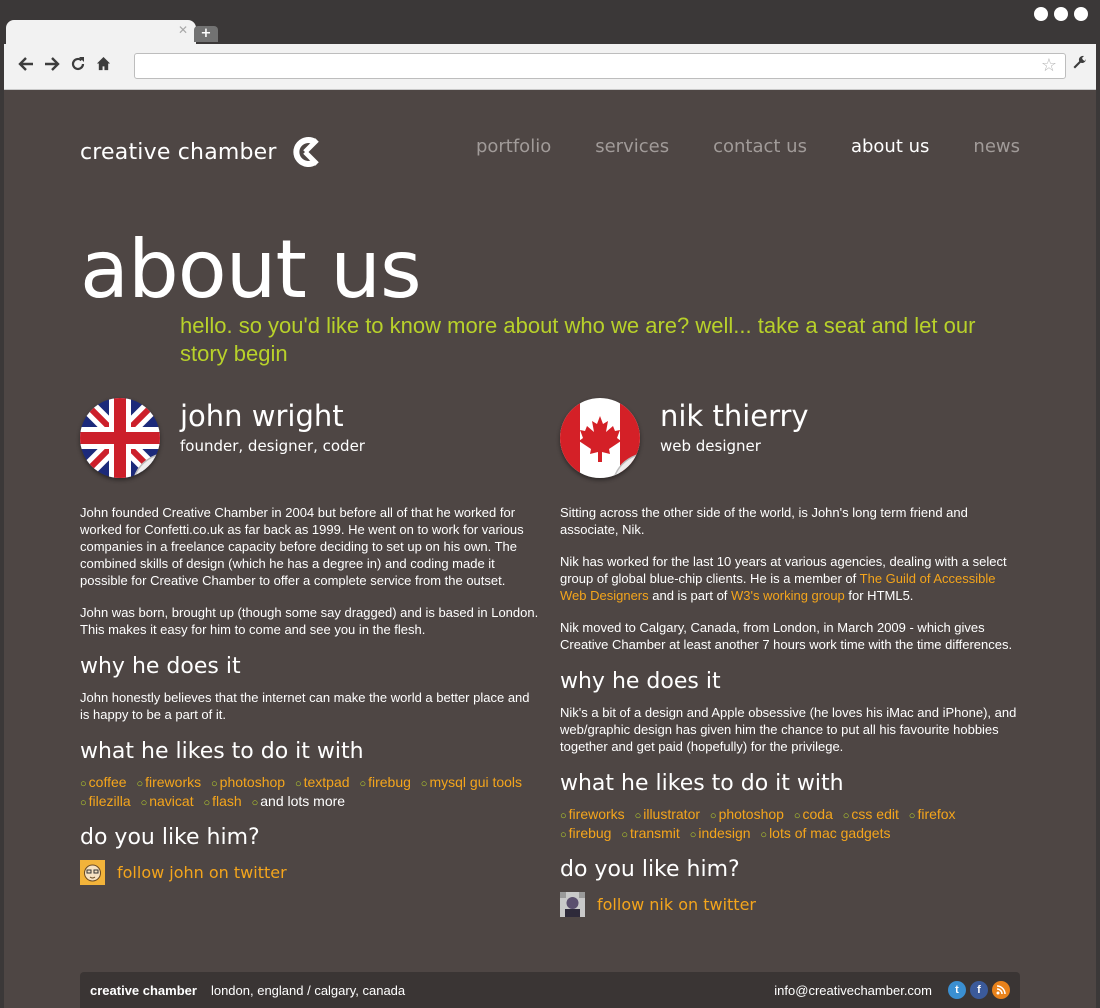 The width and height of the screenshot is (1100, 1008). What do you see at coordinates (227, 801) in the screenshot?
I see `tool-item: flash` at bounding box center [227, 801].